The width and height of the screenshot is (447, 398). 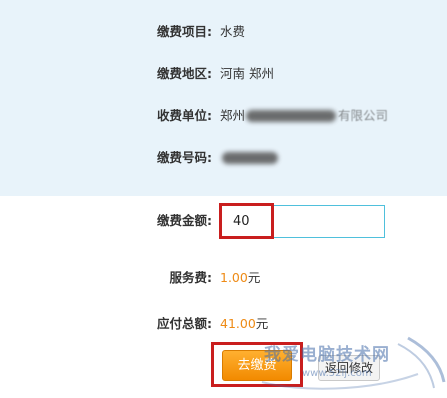 I want to click on amount-input, so click(x=303, y=221).